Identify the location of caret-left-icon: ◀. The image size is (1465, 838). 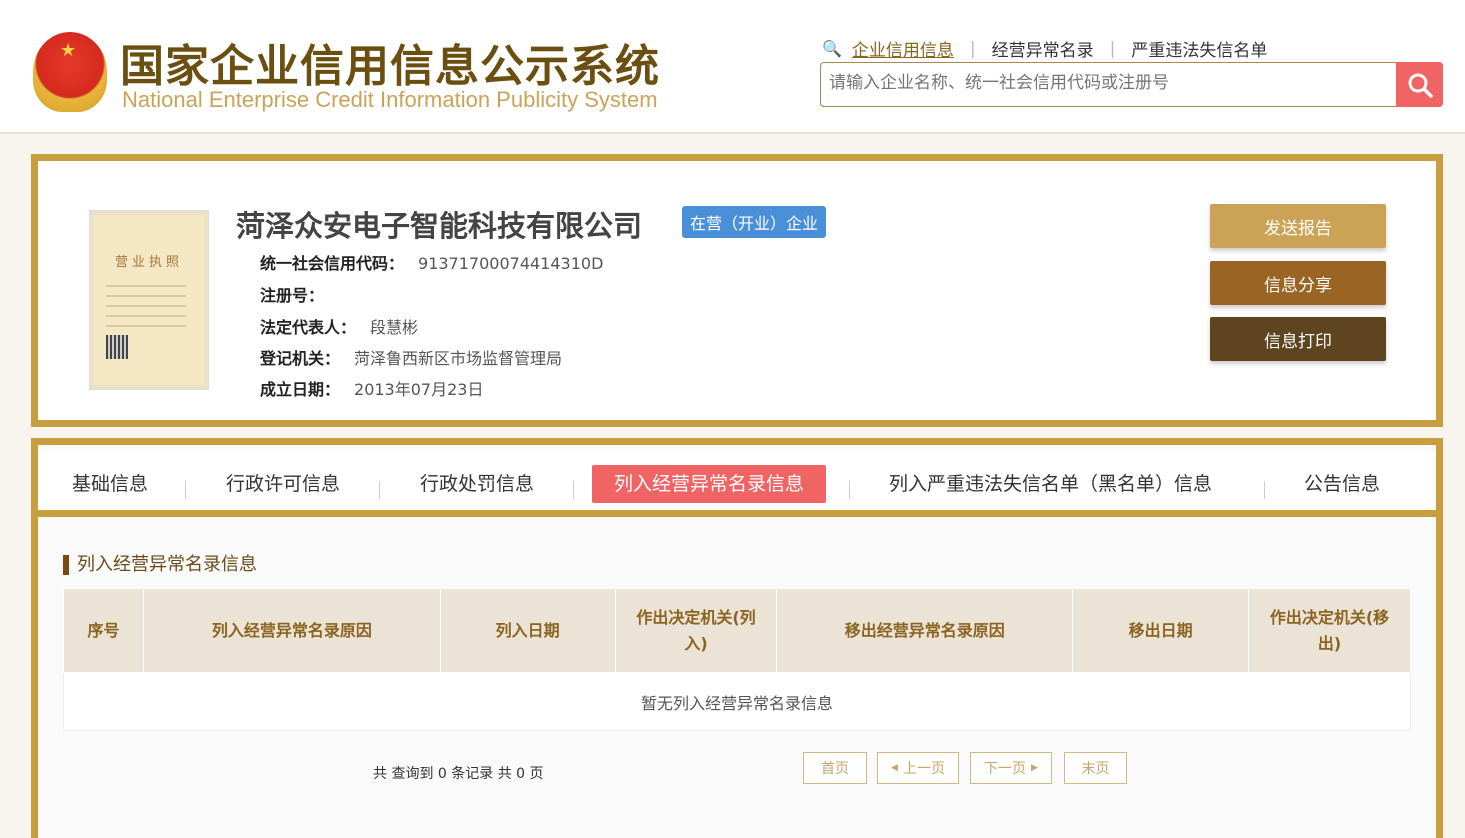
(894, 768).